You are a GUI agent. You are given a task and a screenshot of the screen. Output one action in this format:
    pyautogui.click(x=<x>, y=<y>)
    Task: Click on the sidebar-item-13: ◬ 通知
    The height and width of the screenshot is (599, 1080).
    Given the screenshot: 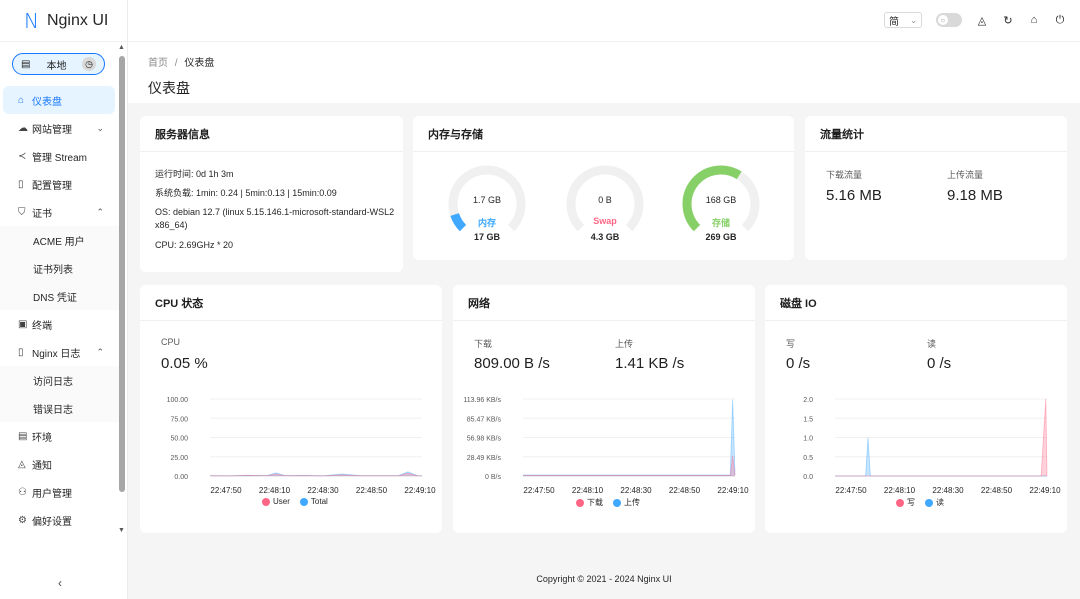 What is the action you would take?
    pyautogui.click(x=60, y=464)
    